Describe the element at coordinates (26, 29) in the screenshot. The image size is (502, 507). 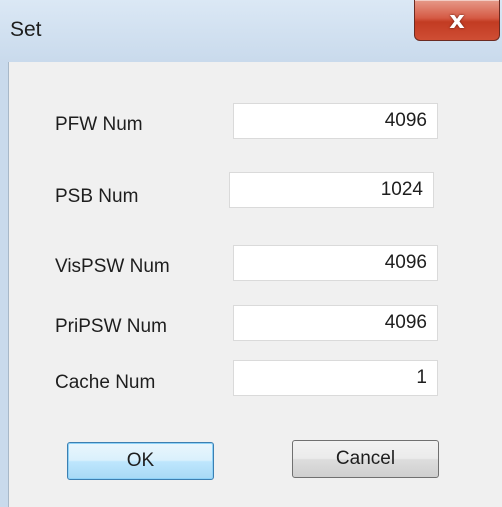
I see `window-title: Set` at that location.